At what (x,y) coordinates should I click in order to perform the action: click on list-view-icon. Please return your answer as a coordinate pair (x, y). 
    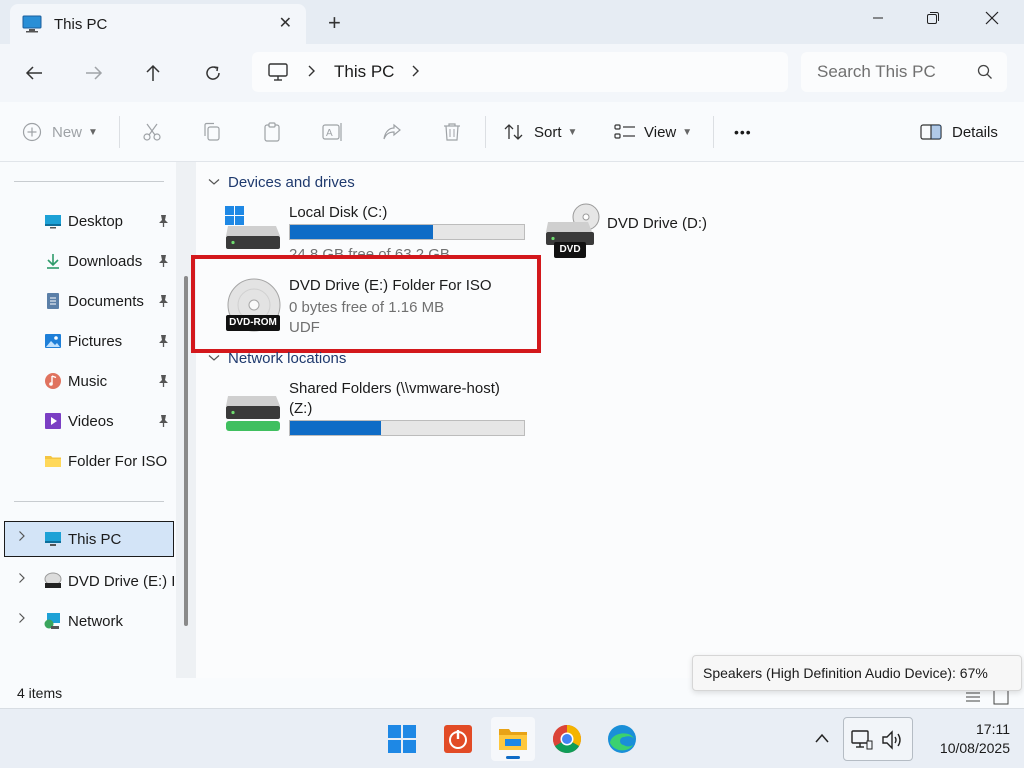
    Looking at the image, I should click on (973, 697).